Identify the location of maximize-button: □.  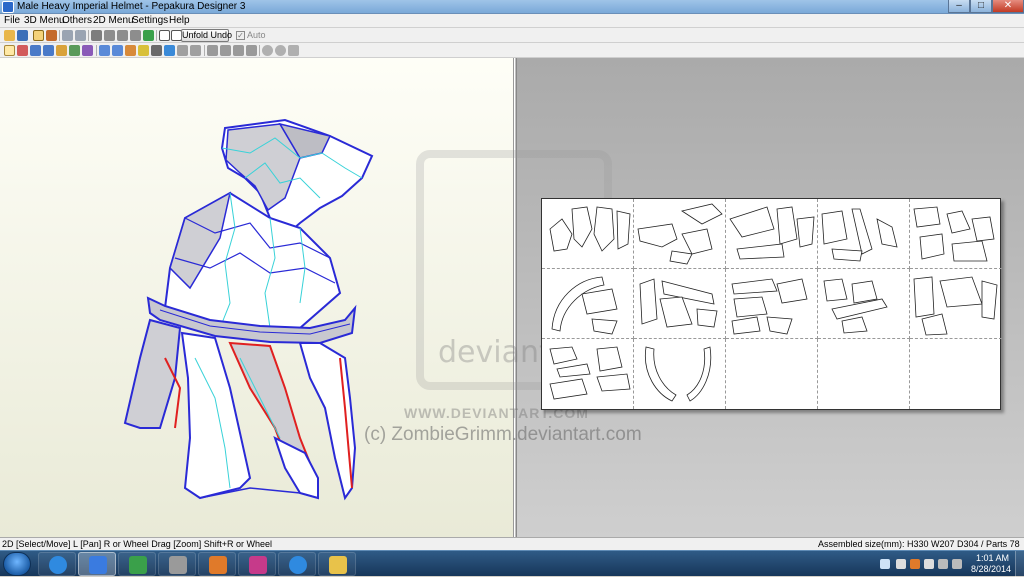
(981, 6).